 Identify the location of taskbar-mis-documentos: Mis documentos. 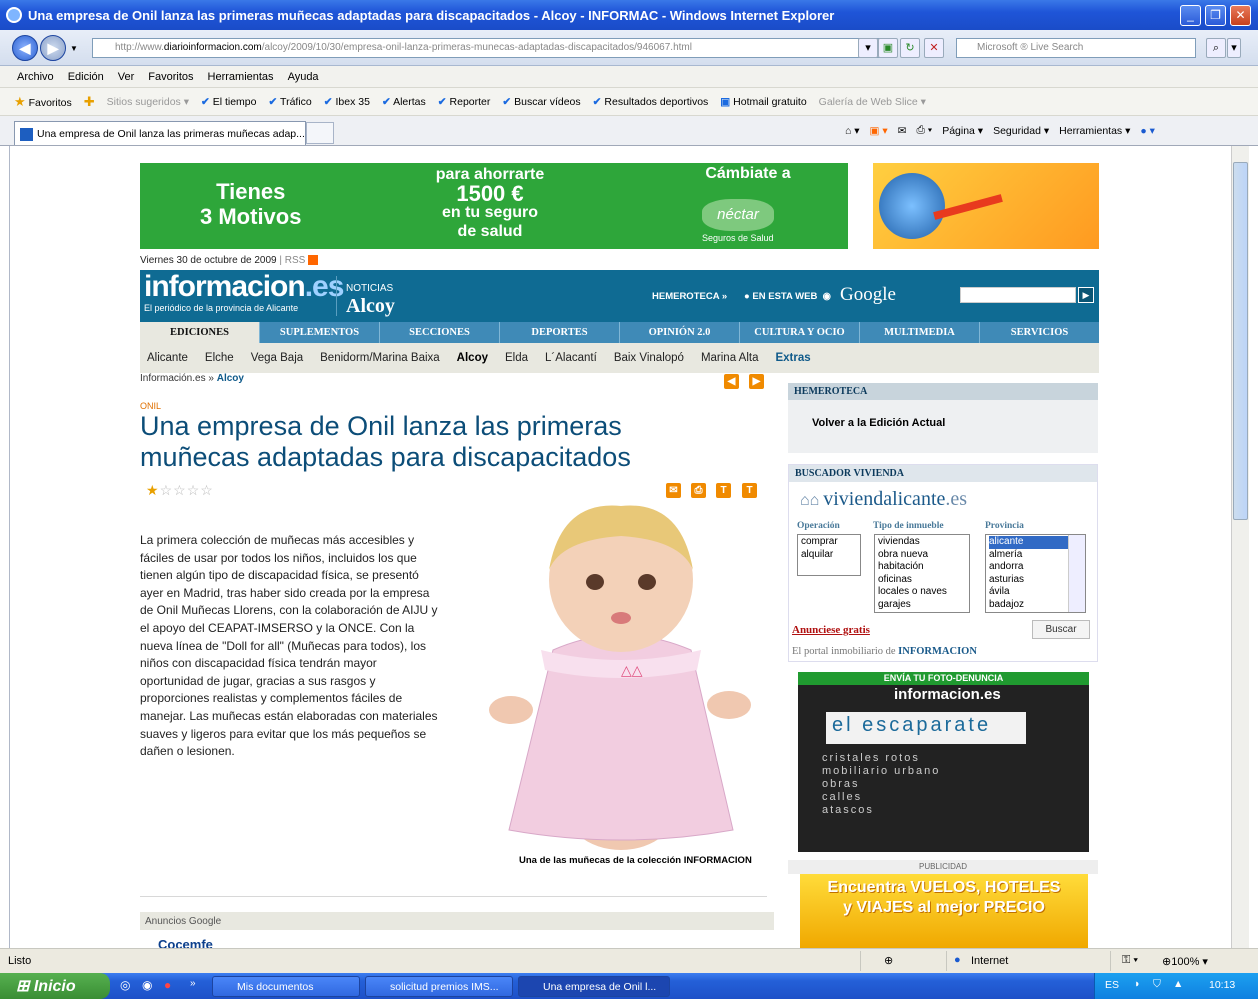
(286, 986).